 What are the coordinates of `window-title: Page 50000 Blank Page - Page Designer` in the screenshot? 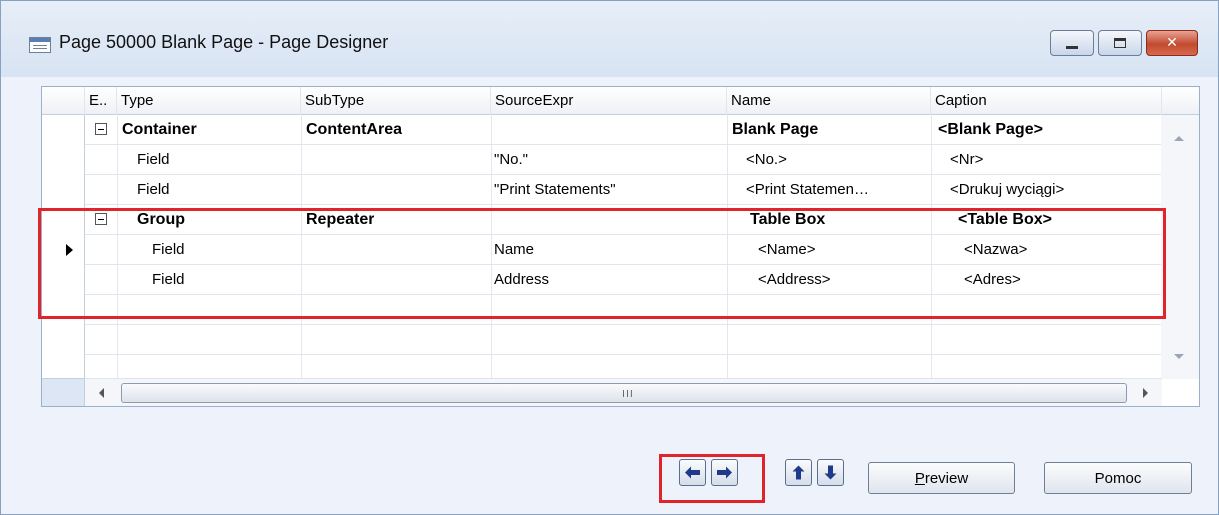 It's located at (224, 42).